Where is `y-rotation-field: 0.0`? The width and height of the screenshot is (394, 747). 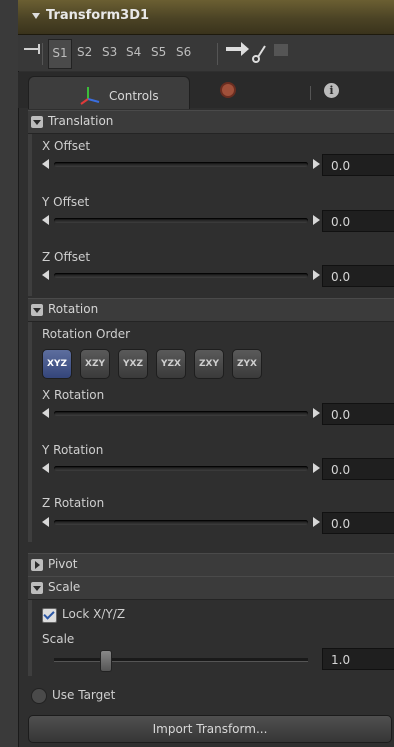
y-rotation-field: 0.0 is located at coordinates (358, 469).